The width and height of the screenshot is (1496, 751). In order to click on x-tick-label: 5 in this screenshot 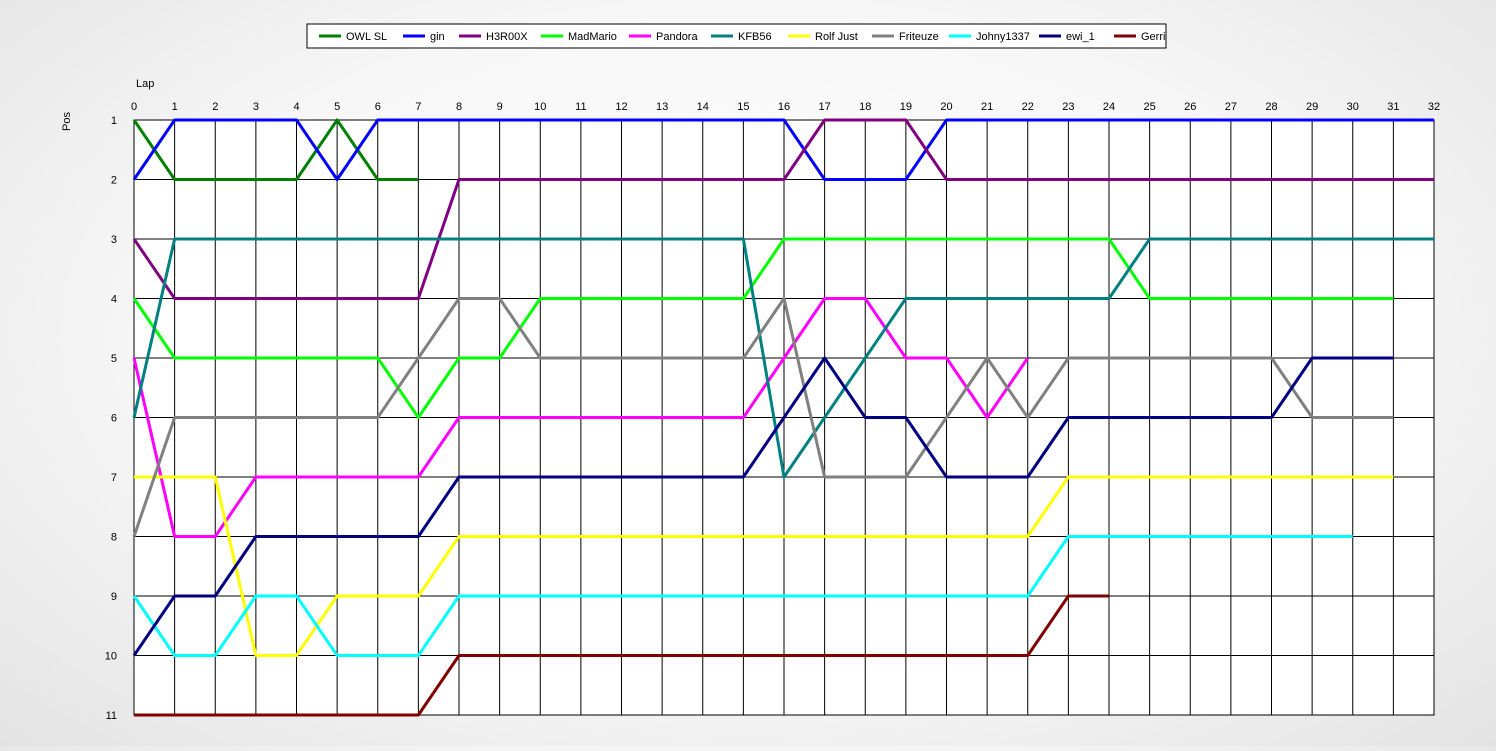, I will do `click(337, 107)`.